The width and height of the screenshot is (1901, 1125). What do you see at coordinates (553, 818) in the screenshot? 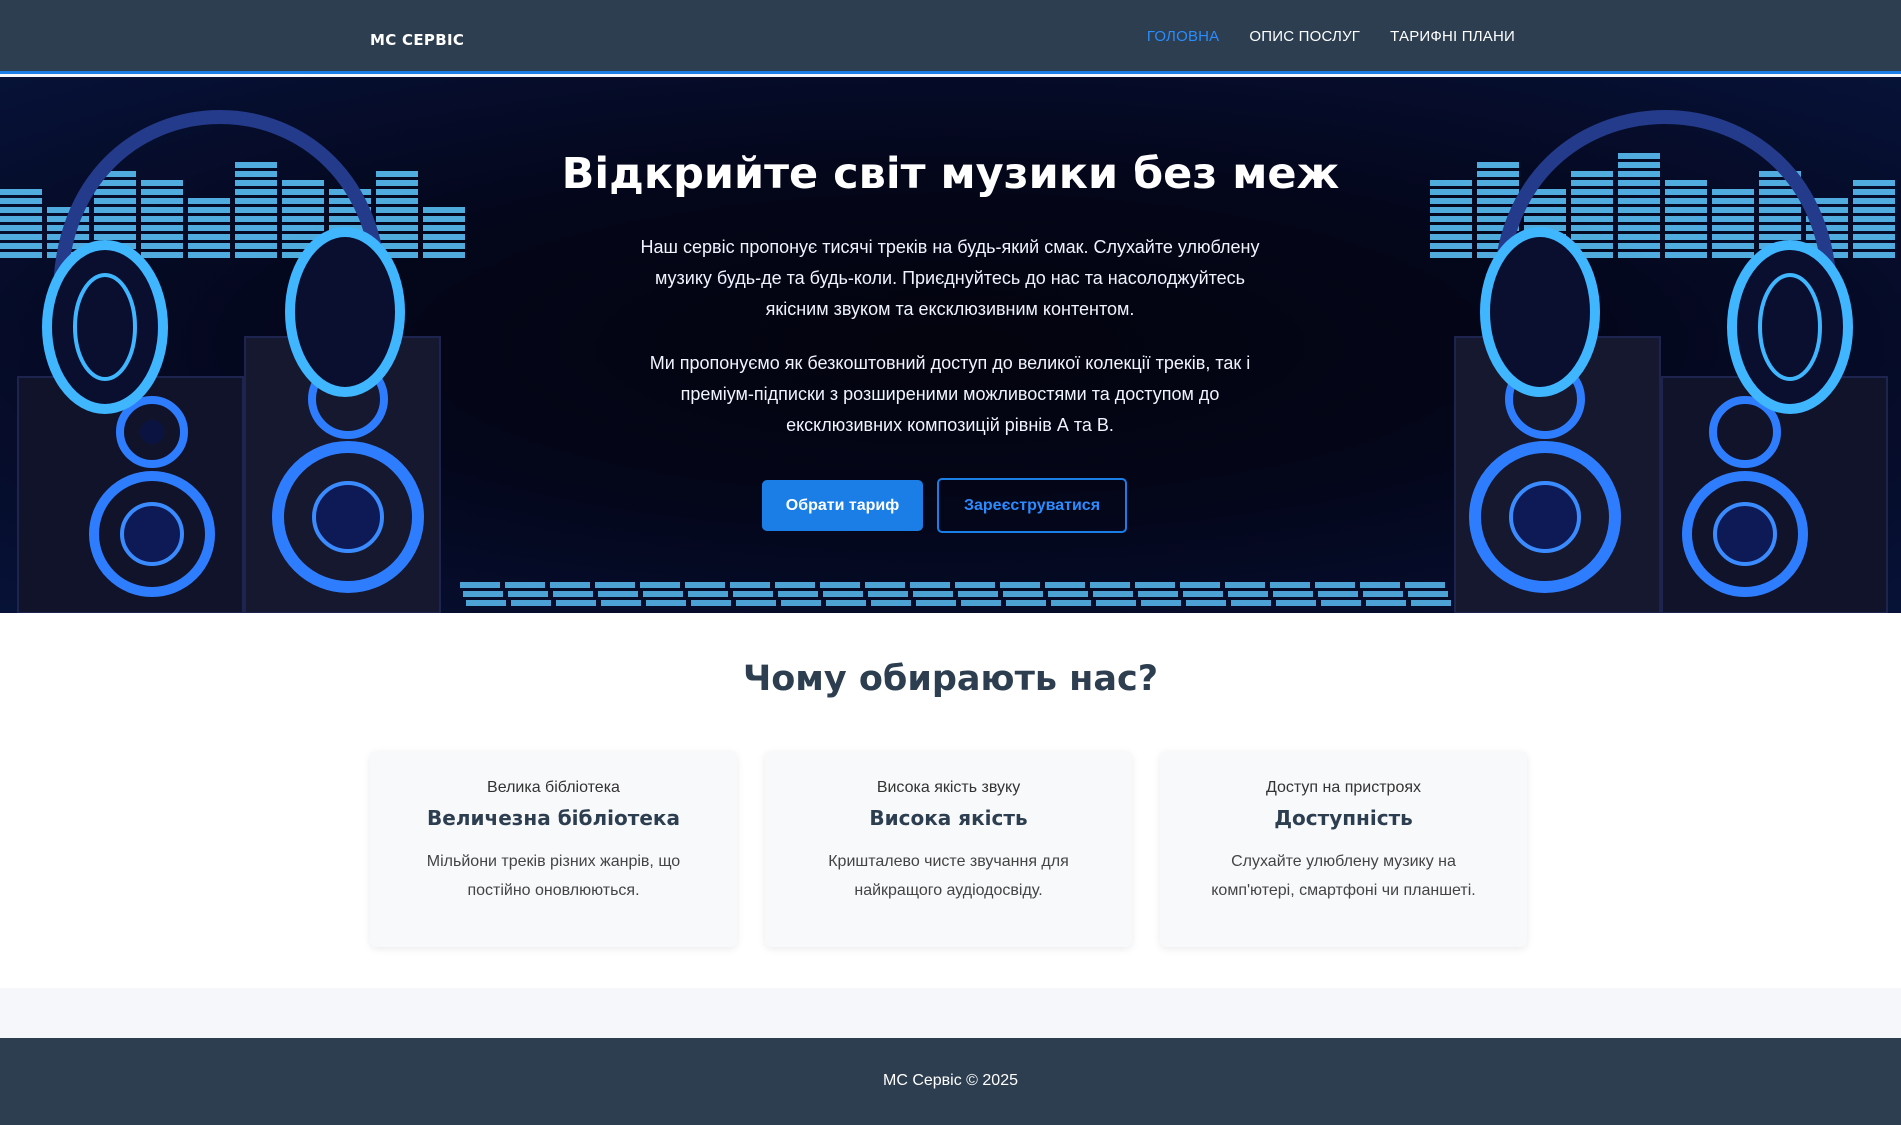
I see `feature-title: Величезна бібліотека` at bounding box center [553, 818].